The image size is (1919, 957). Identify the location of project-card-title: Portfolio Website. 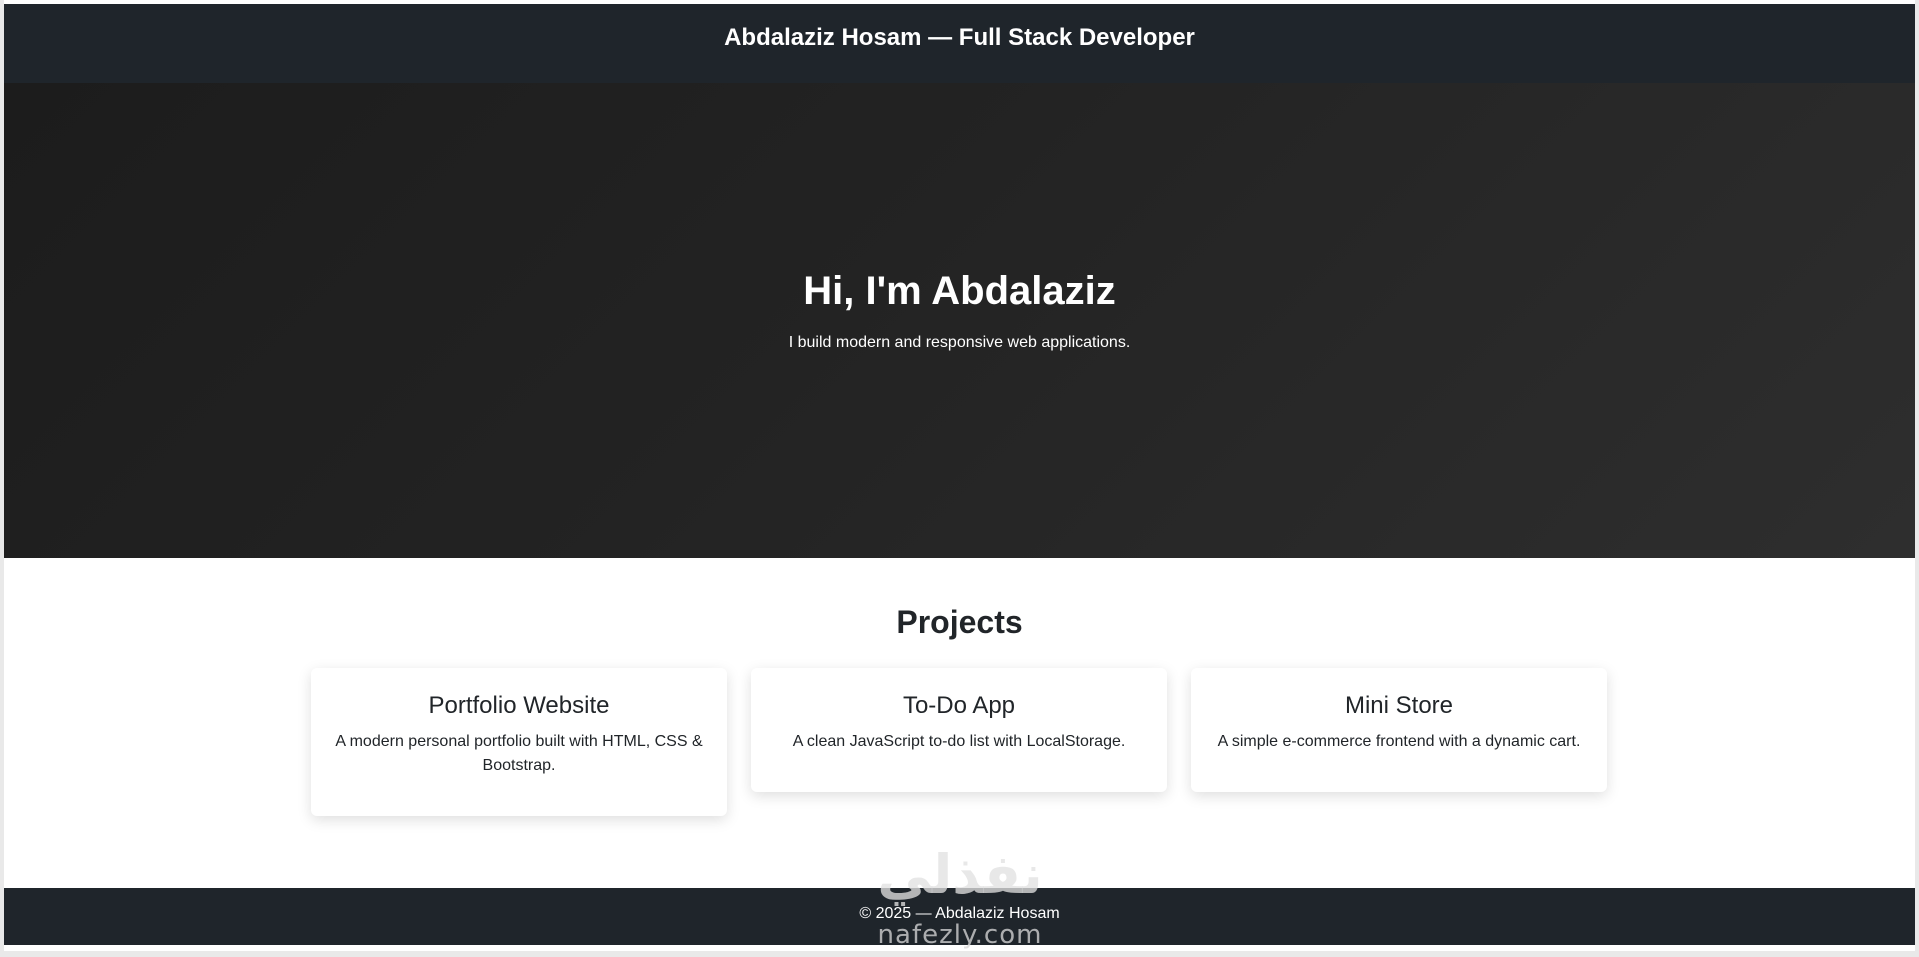
(519, 705).